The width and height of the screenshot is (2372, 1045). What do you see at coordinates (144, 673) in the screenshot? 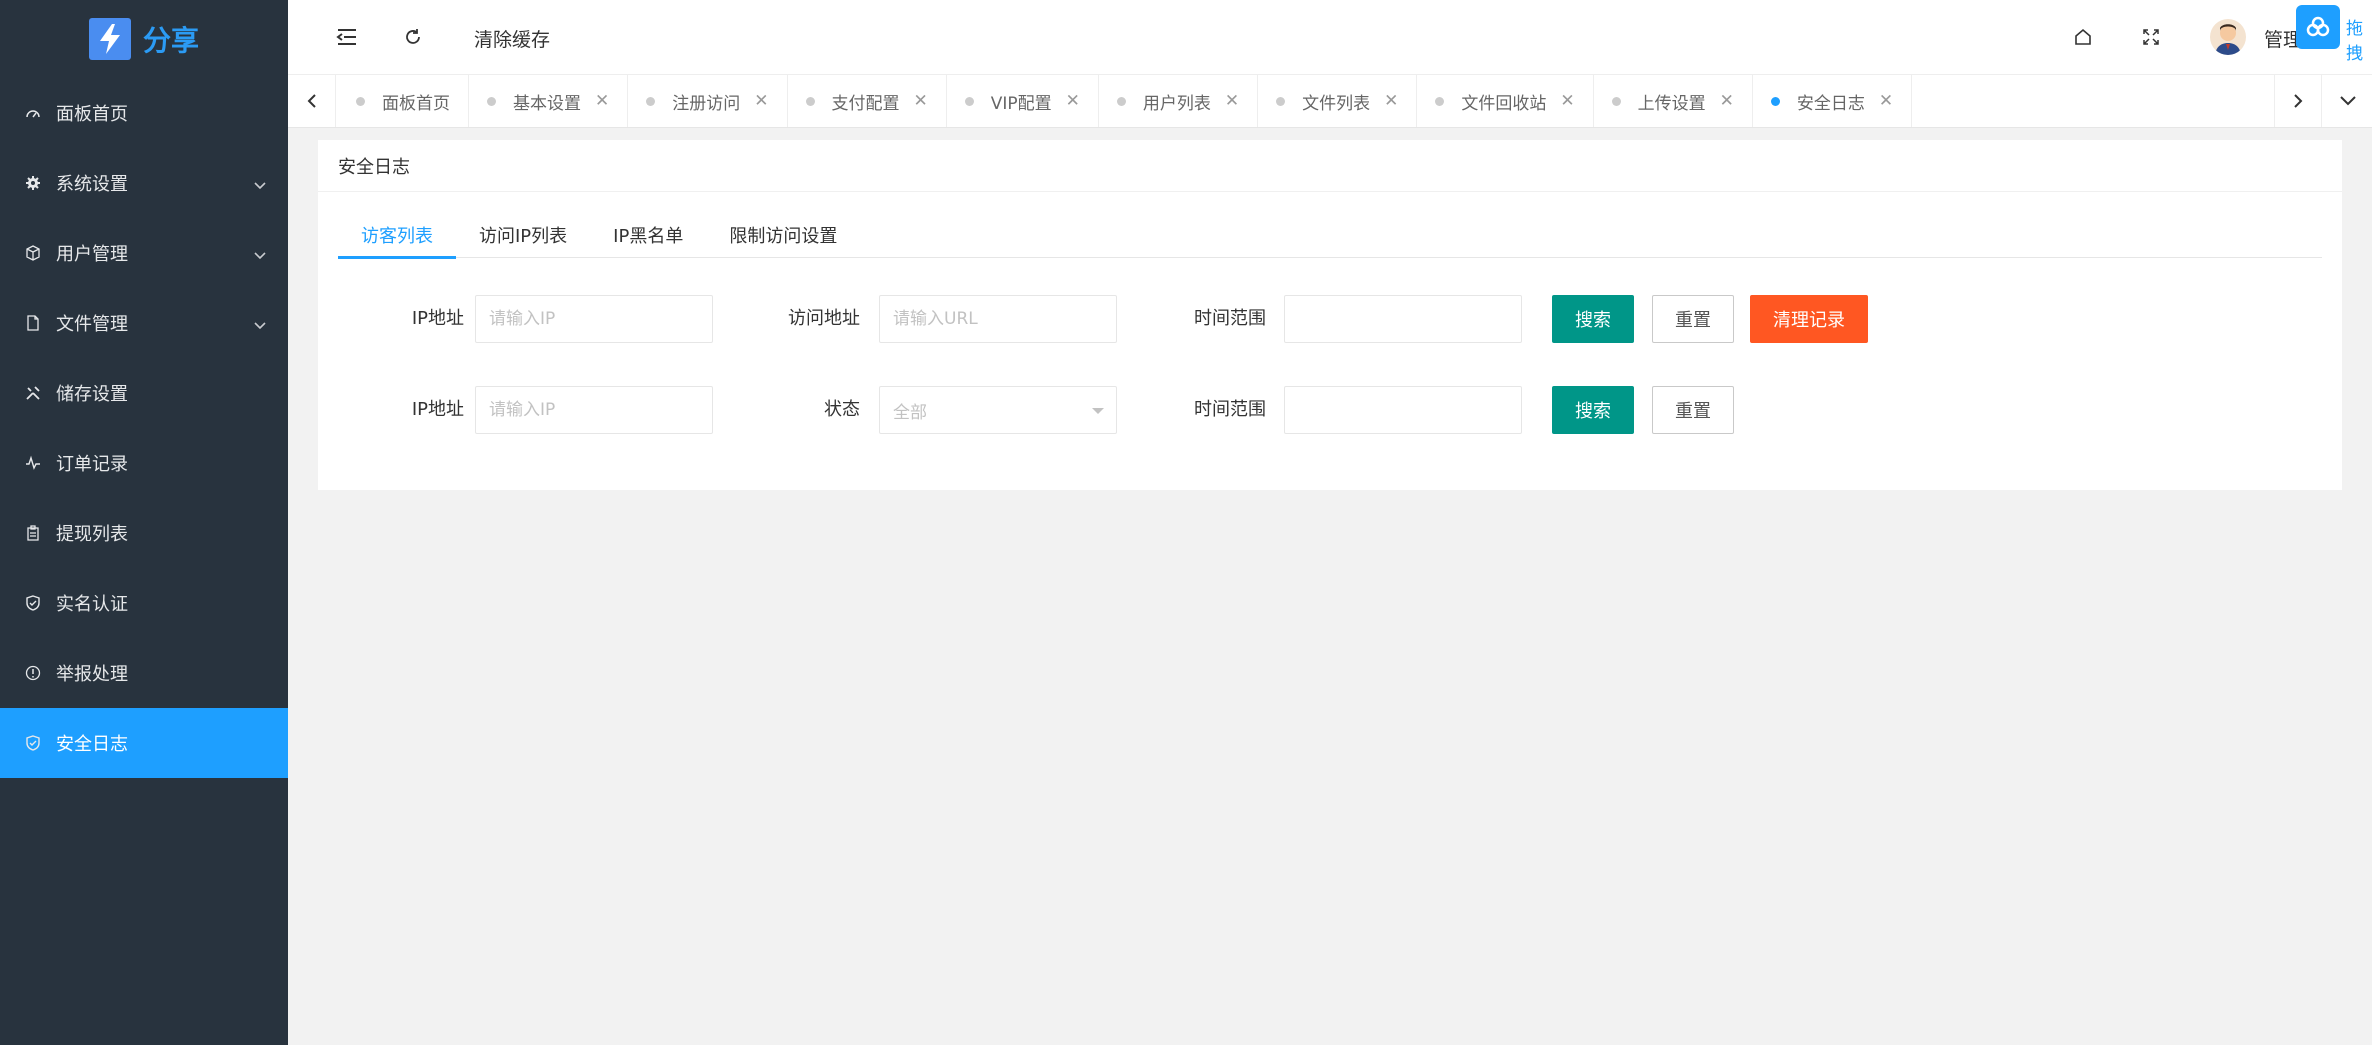
I see `sidebar-item-8: 举报处理` at bounding box center [144, 673].